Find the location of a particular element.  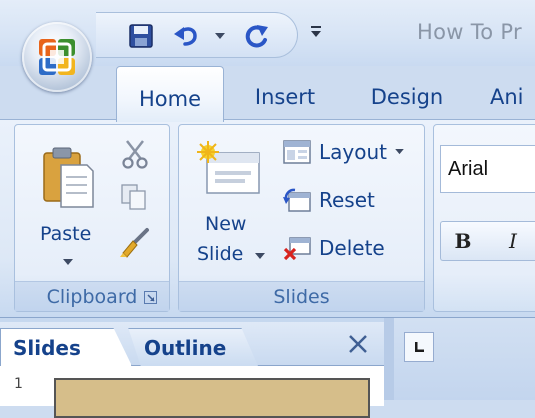

slides-pane-header: Outline Slides is located at coordinates (192, 344).